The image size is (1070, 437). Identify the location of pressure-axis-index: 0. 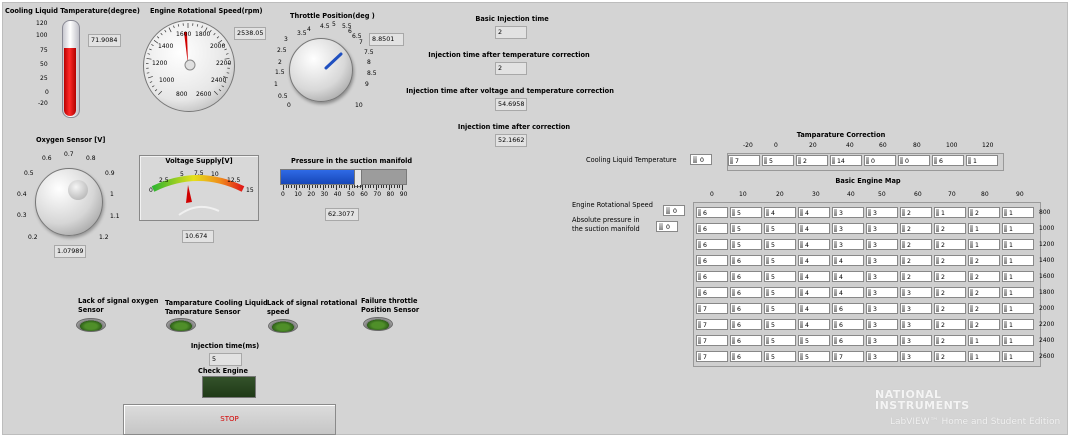
(667, 226).